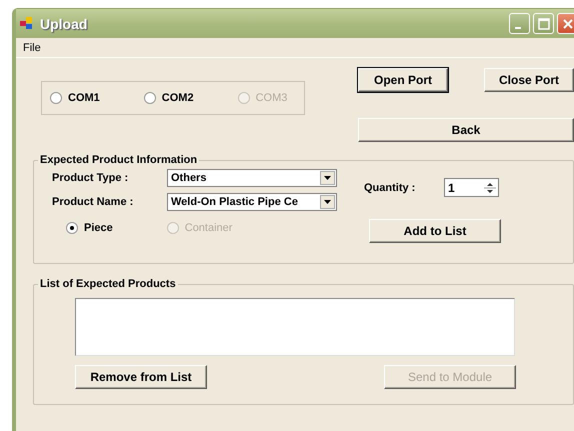 This screenshot has height=431, width=574. Describe the element at coordinates (75, 98) in the screenshot. I see `port-radio: COM1` at that location.